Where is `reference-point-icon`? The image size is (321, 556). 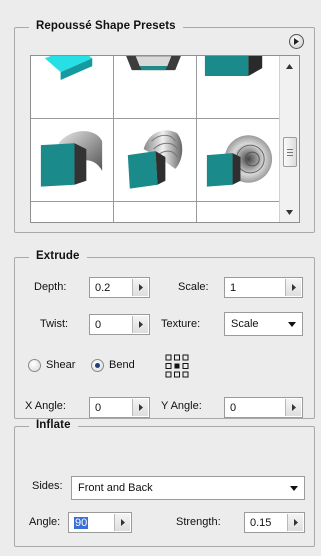
reference-point-icon is located at coordinates (177, 366).